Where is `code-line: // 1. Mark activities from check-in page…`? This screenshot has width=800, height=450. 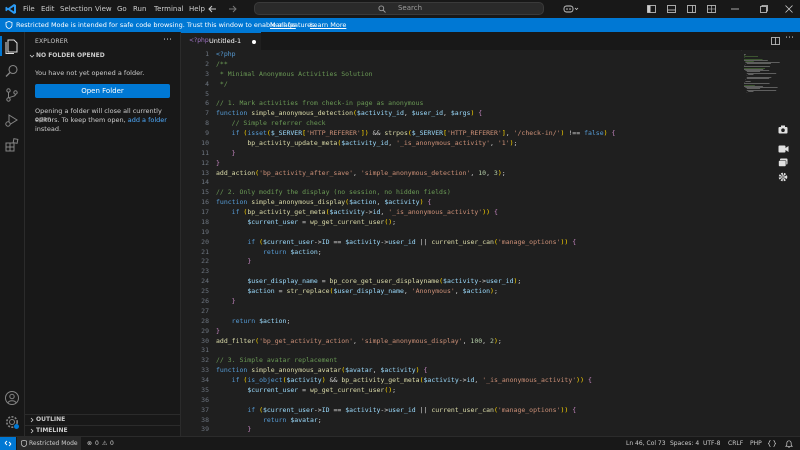 code-line: // 1. Mark activities from check-in page… is located at coordinates (319, 103).